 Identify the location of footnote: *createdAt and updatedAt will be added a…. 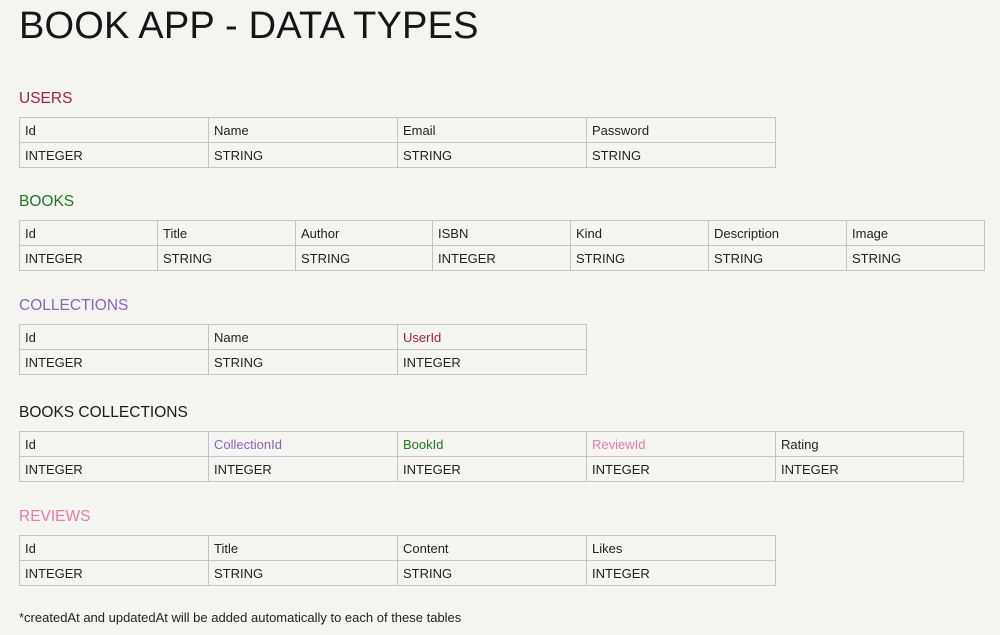
(240, 617).